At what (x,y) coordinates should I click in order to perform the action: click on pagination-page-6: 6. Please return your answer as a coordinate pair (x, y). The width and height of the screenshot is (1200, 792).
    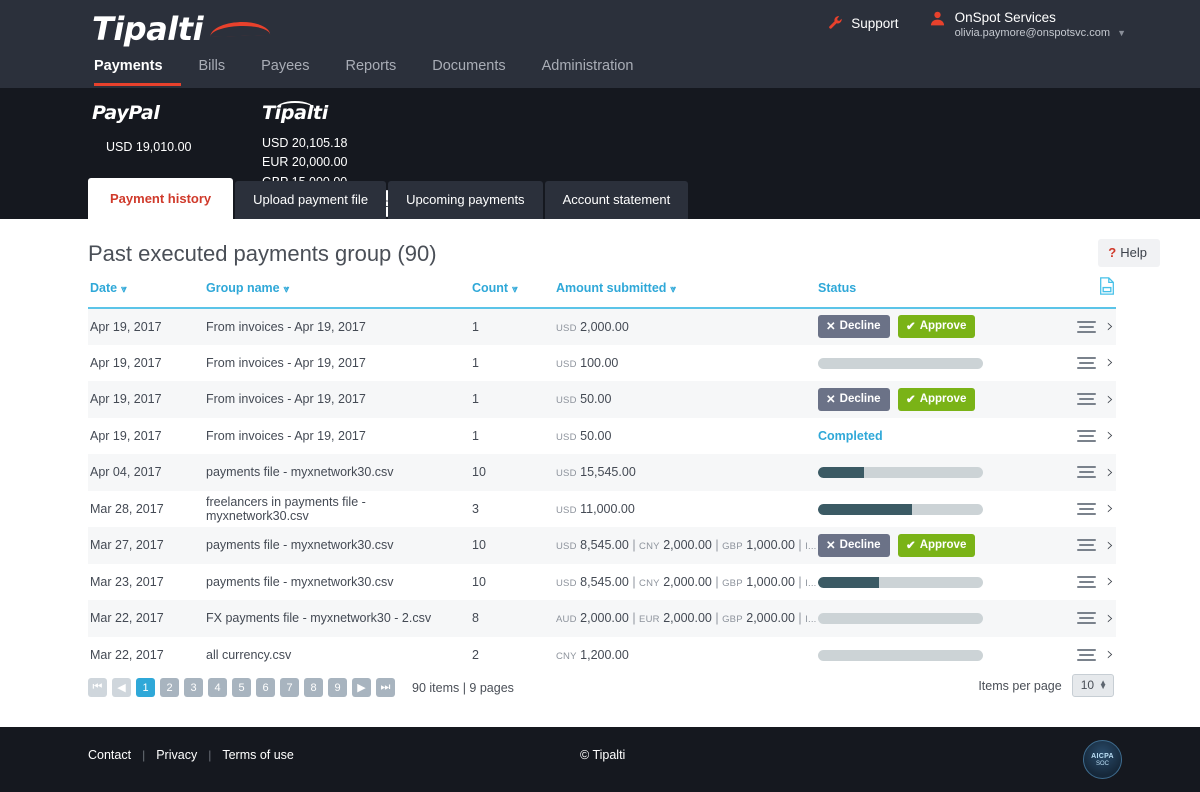
    Looking at the image, I should click on (265, 687).